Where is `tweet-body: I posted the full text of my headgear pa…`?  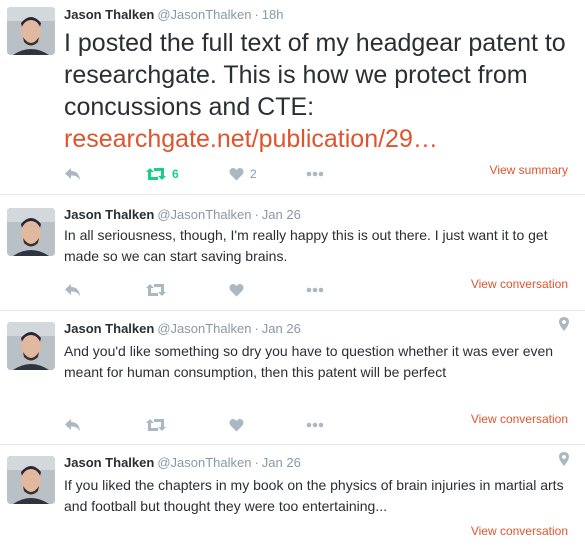 tweet-body: I posted the full text of my headgear pa… is located at coordinates (315, 75).